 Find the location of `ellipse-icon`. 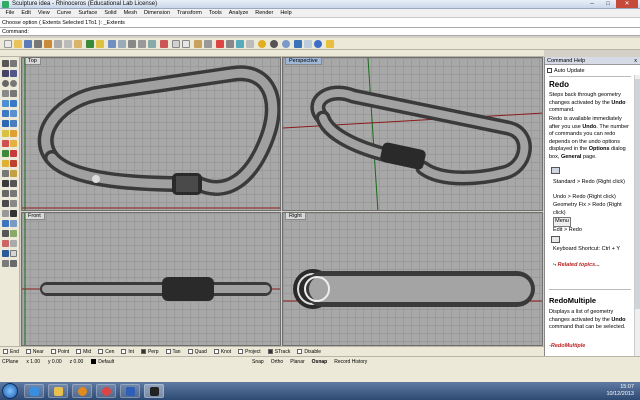

ellipse-icon is located at coordinates (5, 103).